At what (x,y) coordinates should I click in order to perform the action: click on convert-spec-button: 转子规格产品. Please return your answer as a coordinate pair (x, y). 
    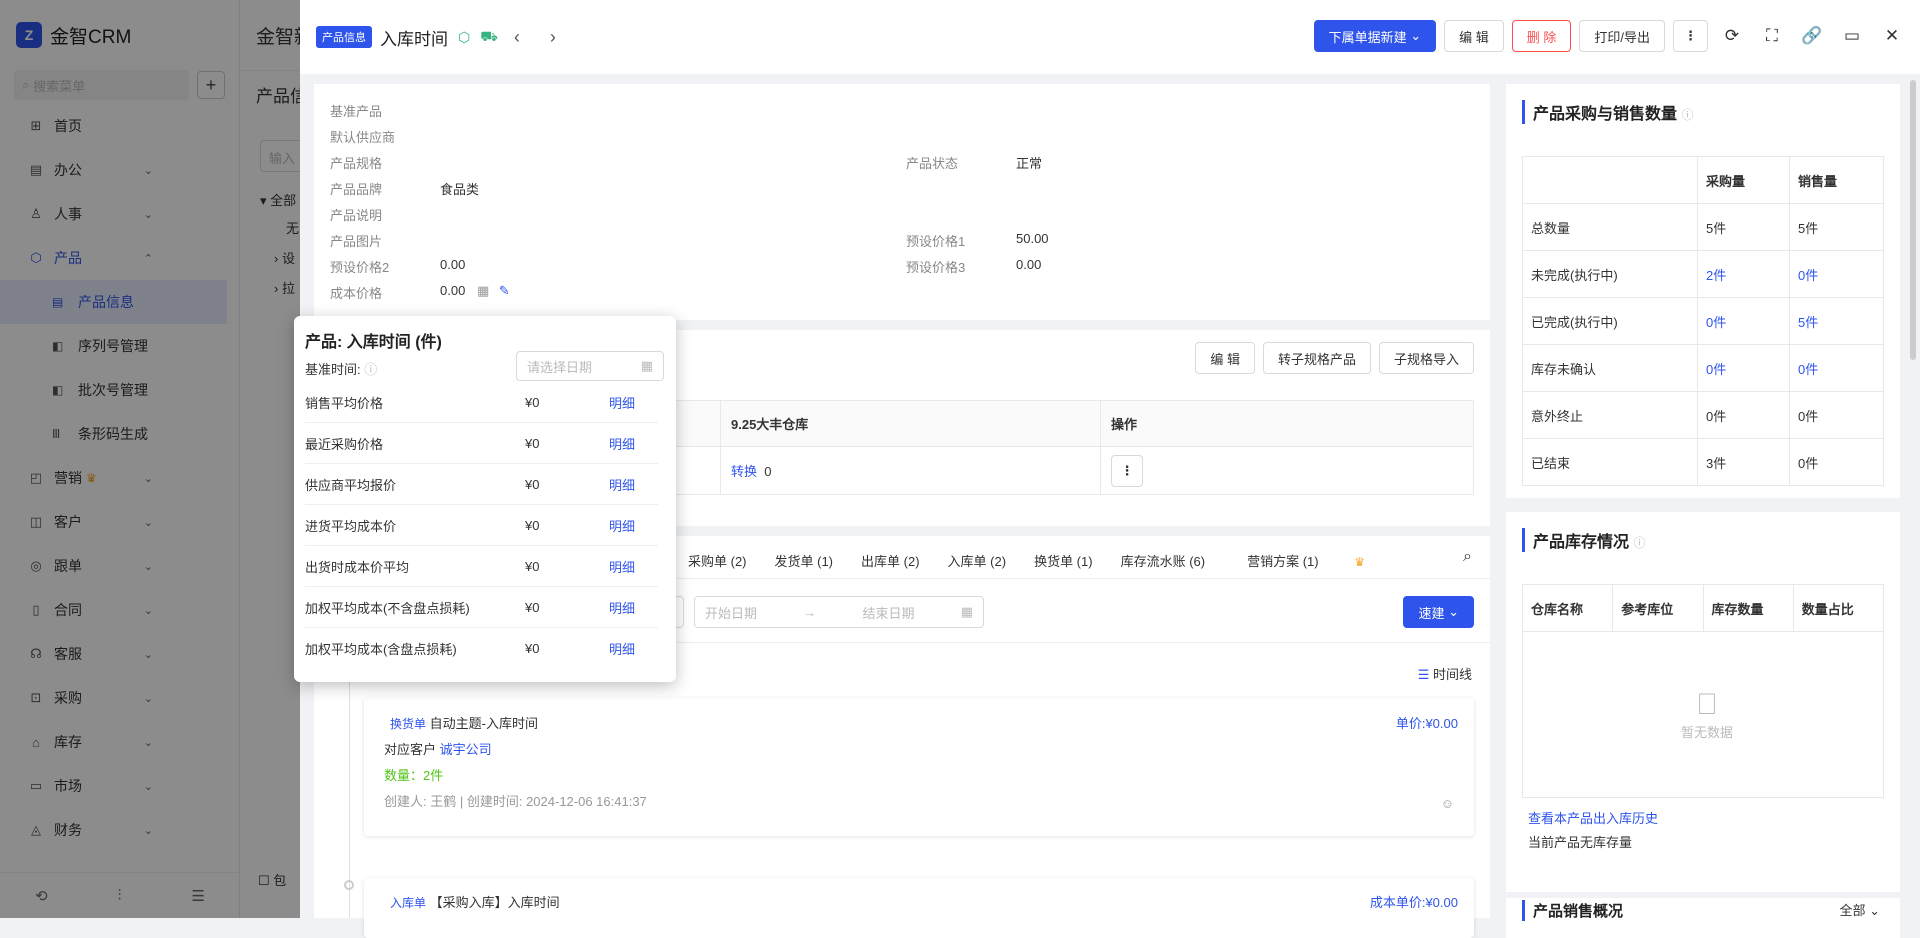
    Looking at the image, I should click on (1316, 358).